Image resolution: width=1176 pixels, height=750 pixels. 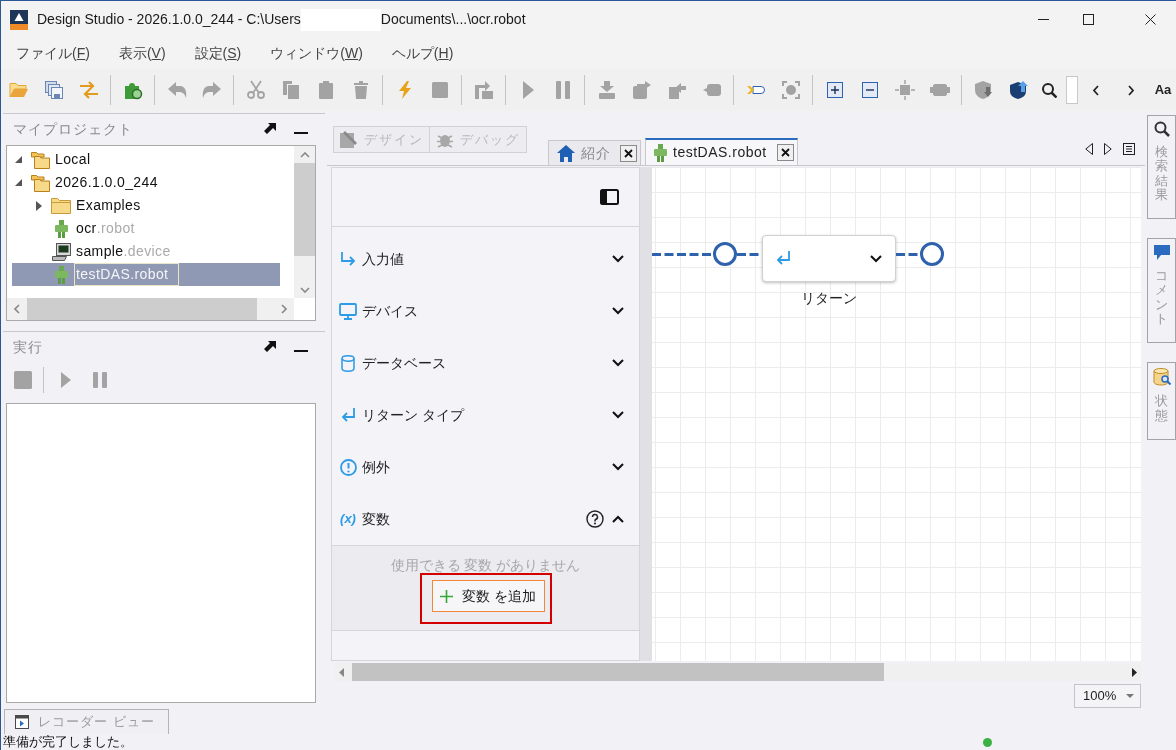 What do you see at coordinates (290, 90) in the screenshot?
I see `copy-pages-icon` at bounding box center [290, 90].